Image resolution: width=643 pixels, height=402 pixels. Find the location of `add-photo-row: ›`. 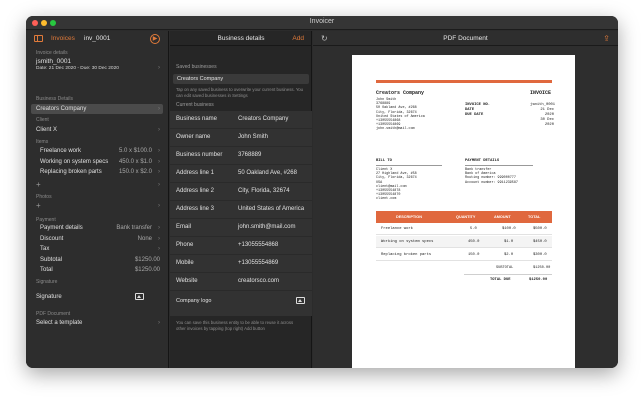

add-photo-row: › is located at coordinates (98, 206).